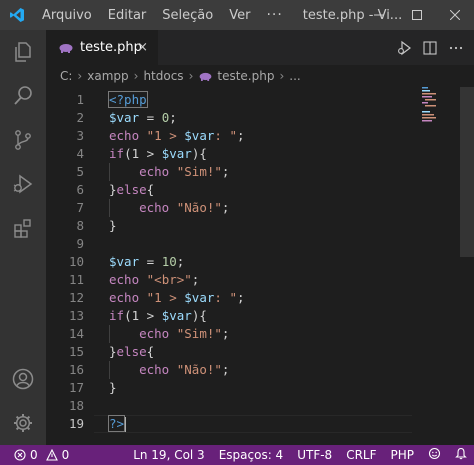  I want to click on code-line: 17}, so click(260, 388).